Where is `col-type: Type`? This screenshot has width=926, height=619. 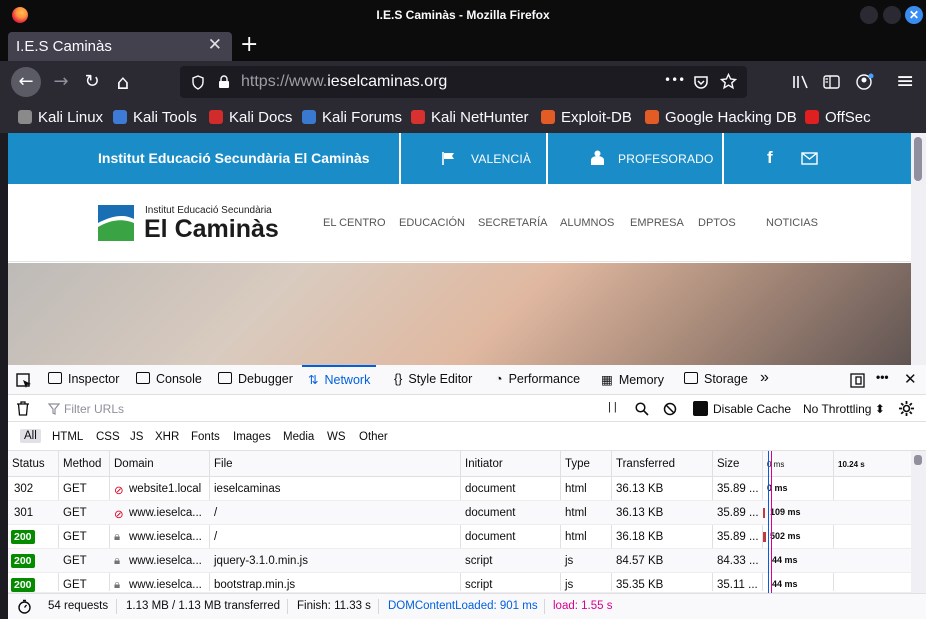 col-type: Type is located at coordinates (577, 464).